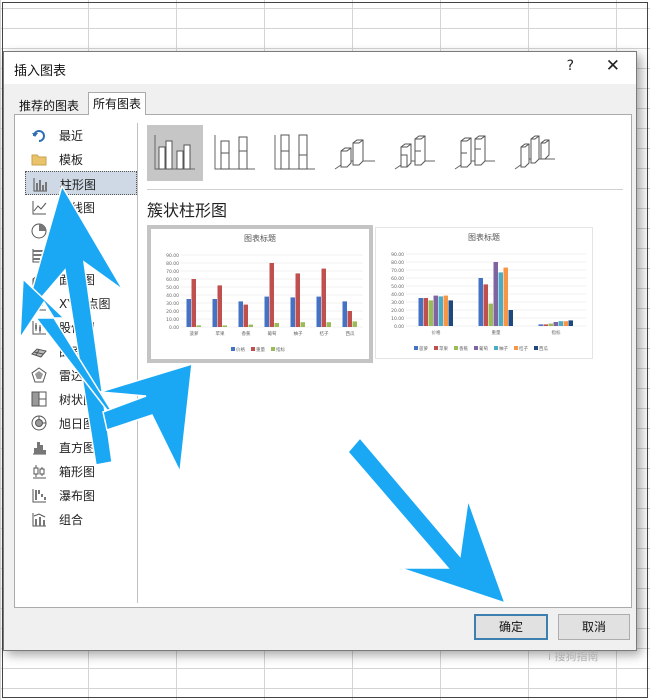 This screenshot has width=650, height=700. What do you see at coordinates (573, 656) in the screenshot?
I see `watermark-text: i 搜狗指南` at bounding box center [573, 656].